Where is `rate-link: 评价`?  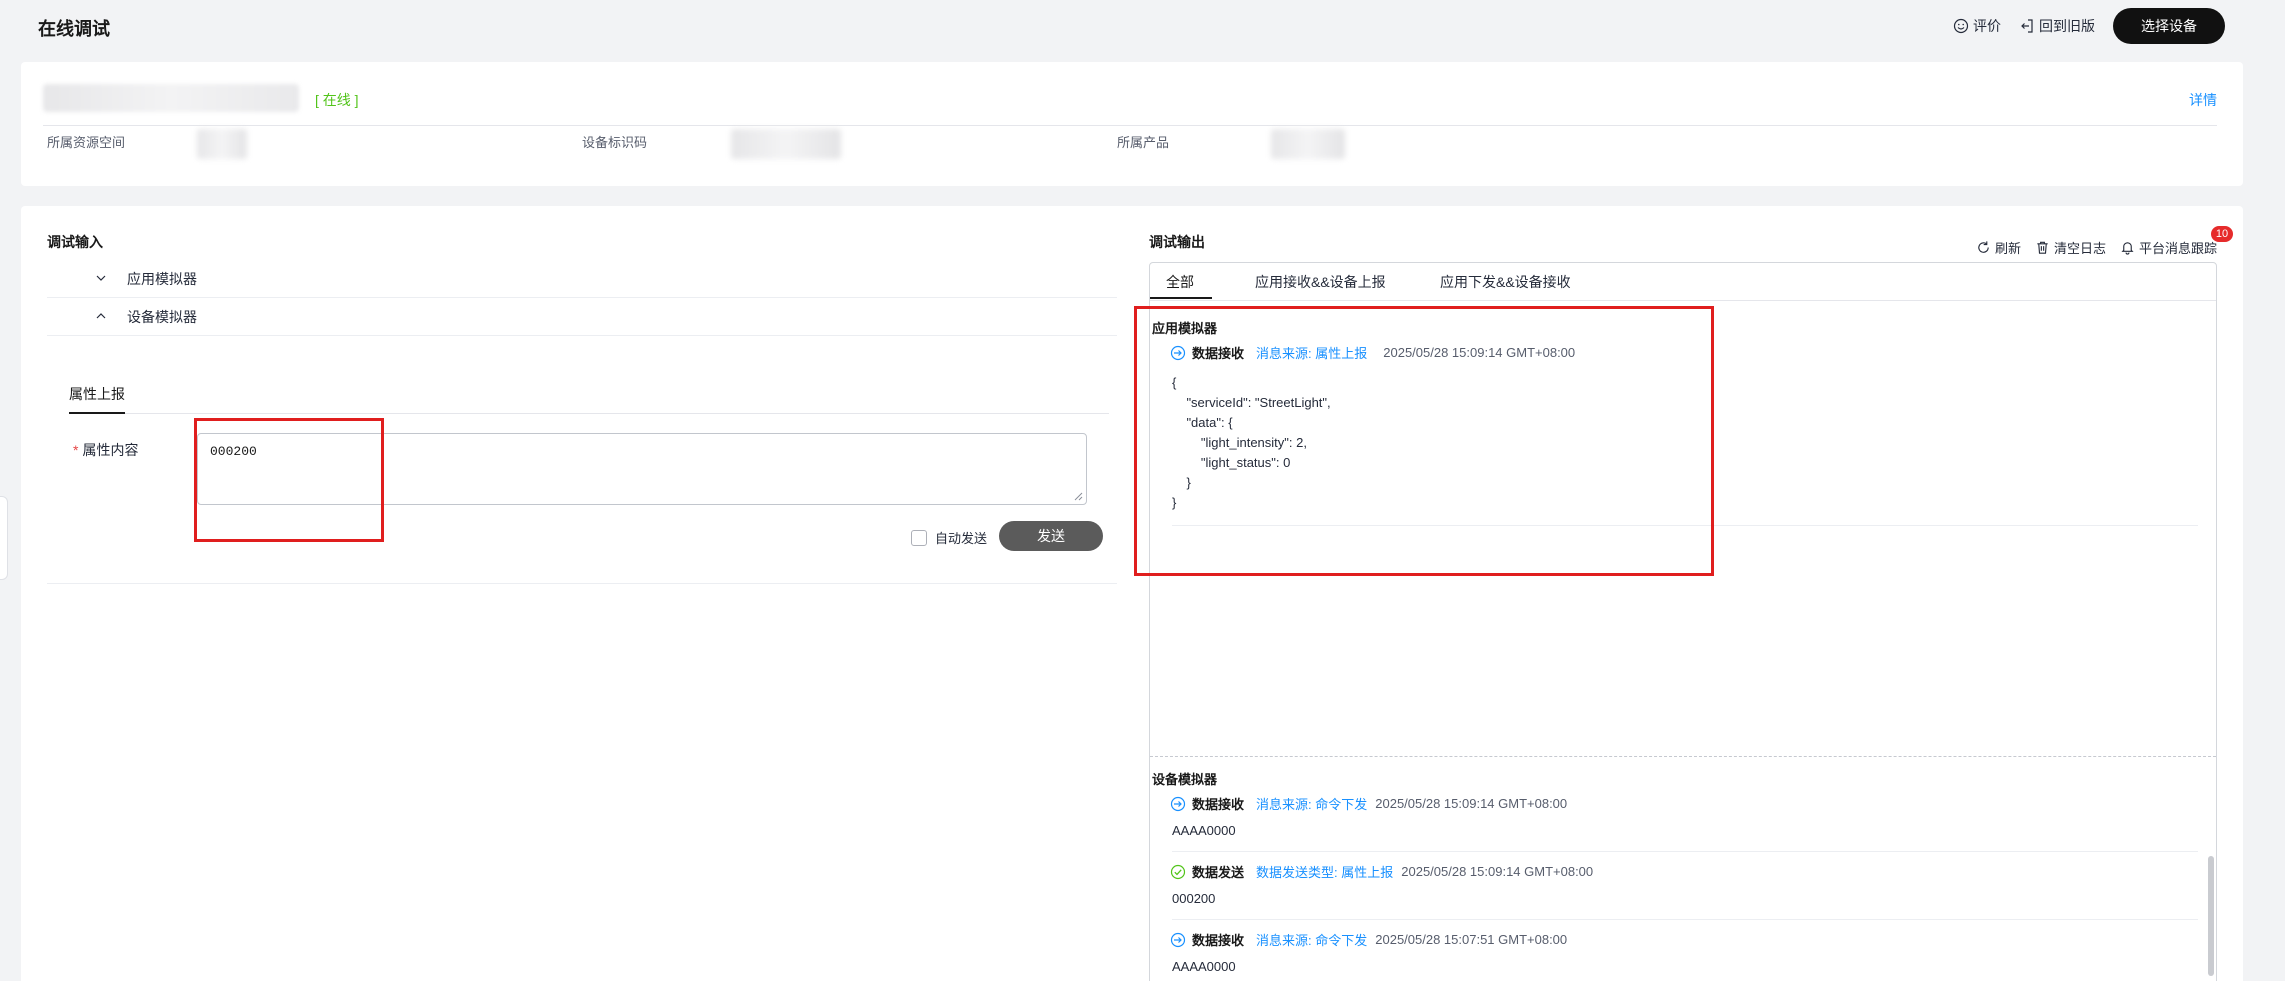
rate-link: 评价 is located at coordinates (1977, 26).